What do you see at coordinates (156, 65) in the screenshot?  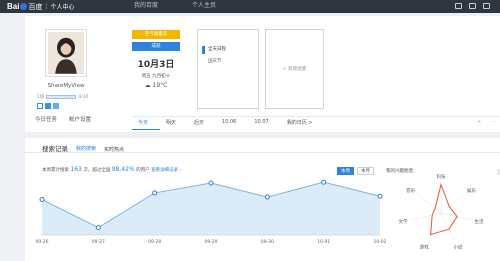 I see `current-date: 10月3日` at bounding box center [156, 65].